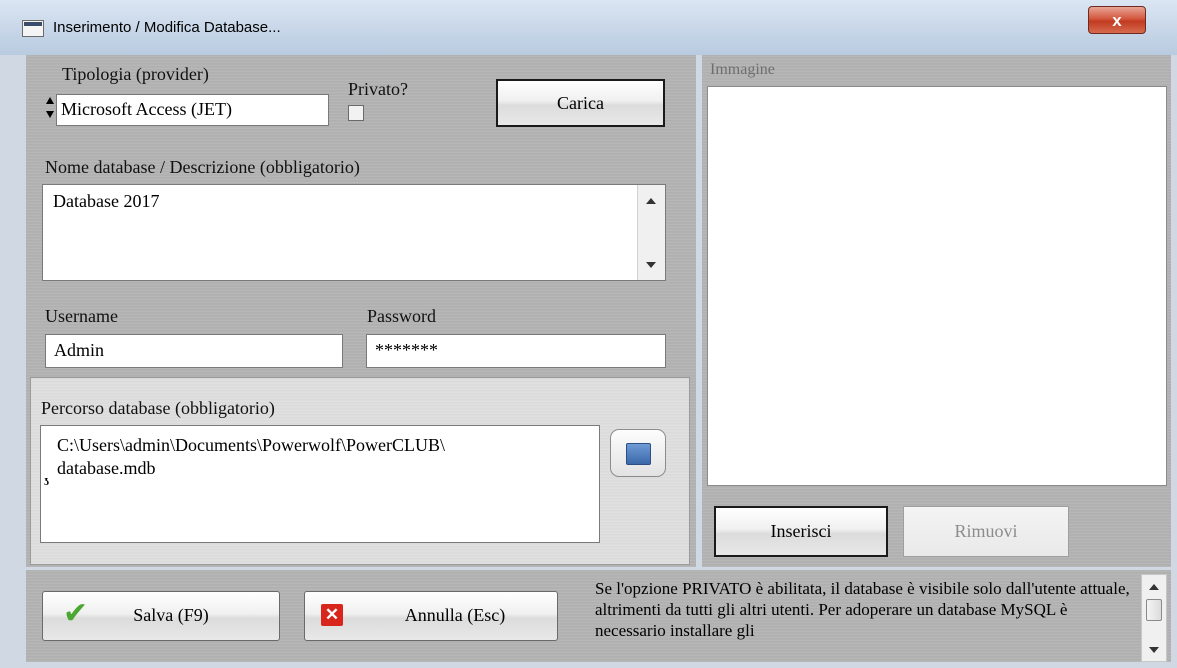 The width and height of the screenshot is (1177, 668). What do you see at coordinates (158, 408) in the screenshot?
I see `path-label: Percorso database (obbligatorio)` at bounding box center [158, 408].